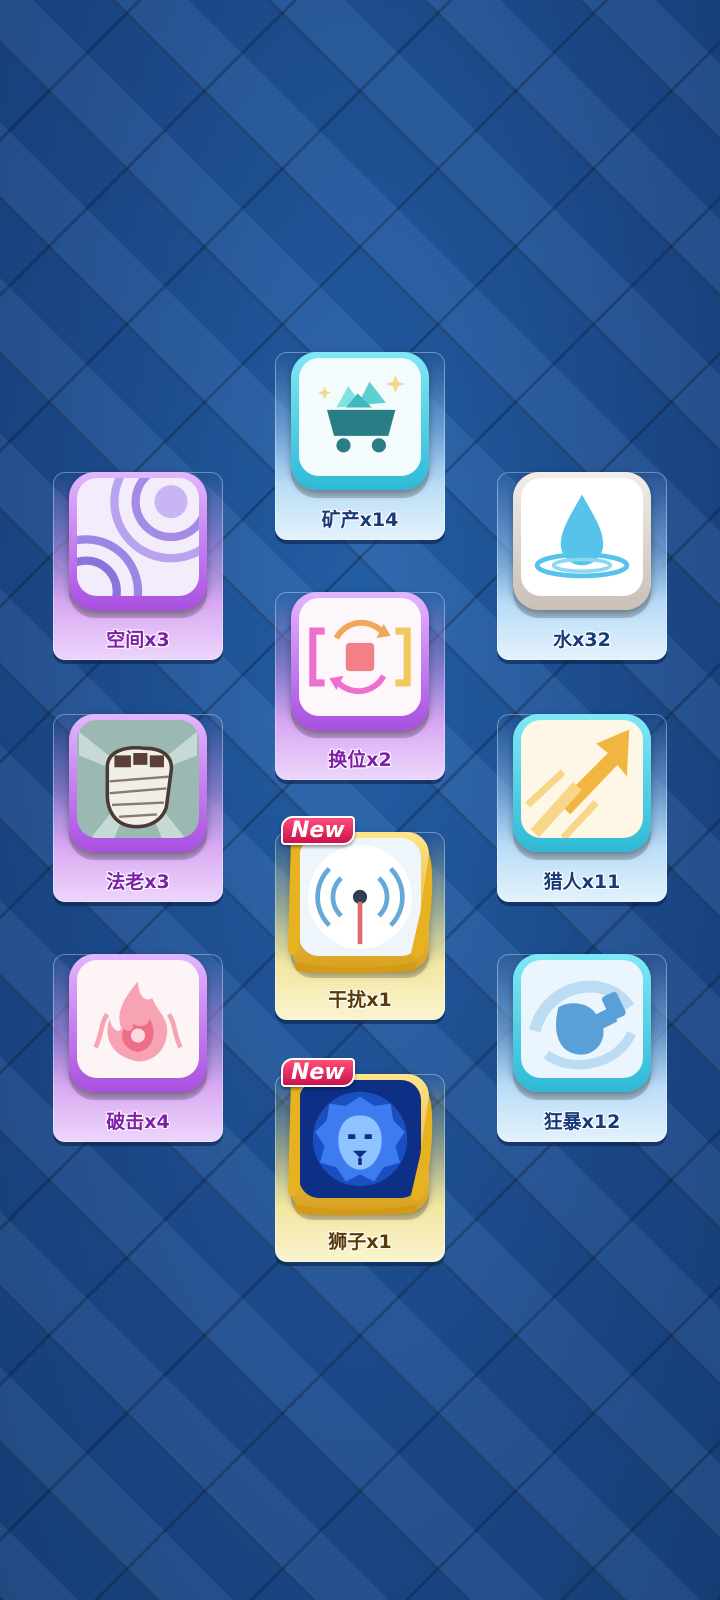  Describe the element at coordinates (138, 882) in the screenshot. I see `card-label: 法老x3` at that location.